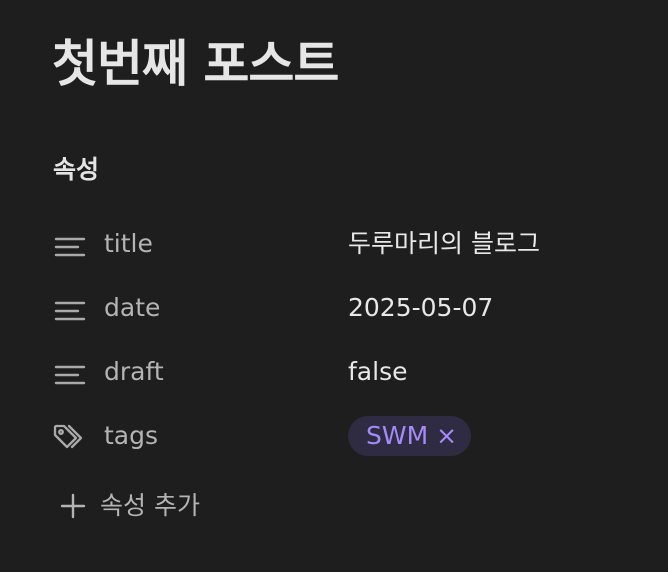 This screenshot has height=572, width=668. Describe the element at coordinates (195, 64) in the screenshot. I see `page-title: 첫번째 포스트` at that location.